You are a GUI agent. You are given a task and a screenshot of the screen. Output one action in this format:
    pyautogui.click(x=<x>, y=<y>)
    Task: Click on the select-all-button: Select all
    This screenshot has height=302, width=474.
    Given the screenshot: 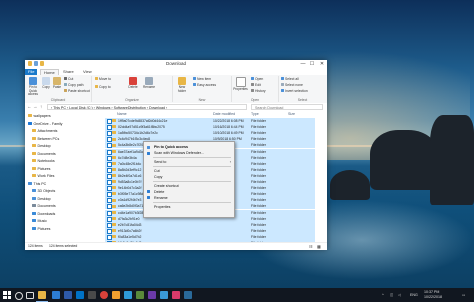 What is the action you would take?
    pyautogui.click(x=290, y=79)
    